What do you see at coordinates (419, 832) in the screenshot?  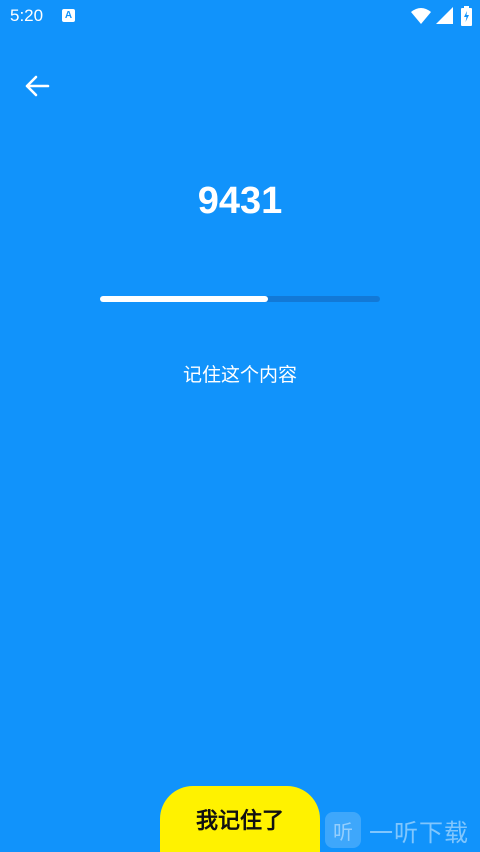 I see `watermark-text: 一听下载` at bounding box center [419, 832].